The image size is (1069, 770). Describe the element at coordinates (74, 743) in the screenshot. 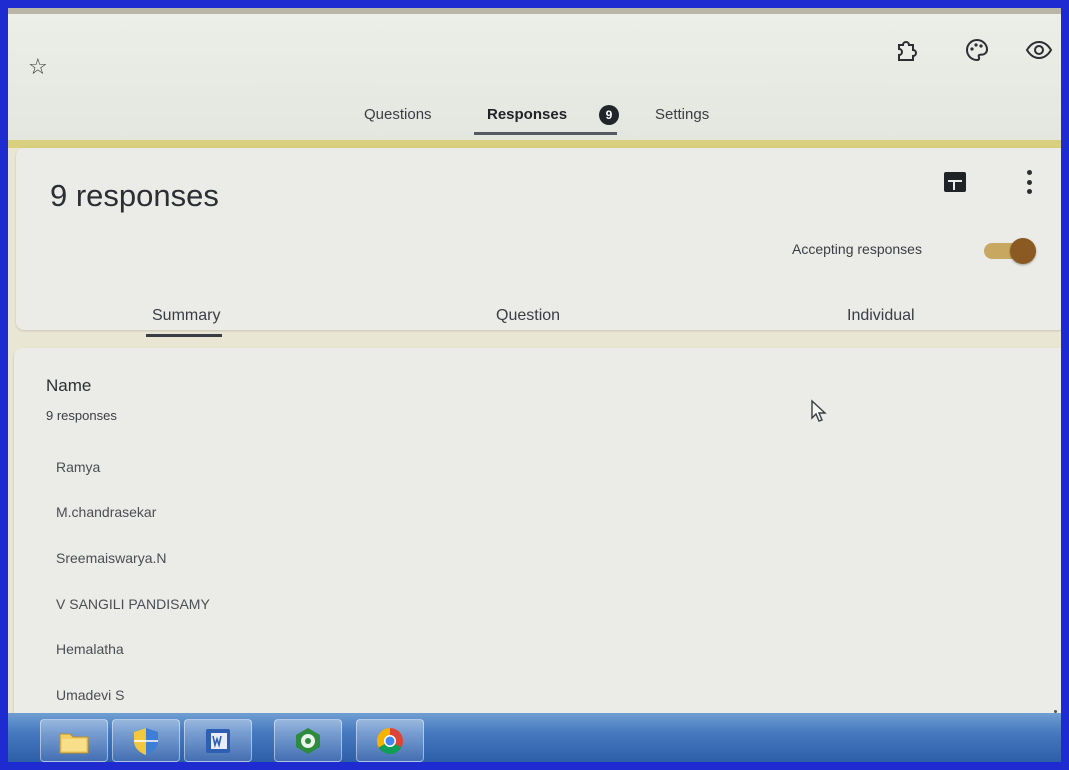

I see `folder-icon` at that location.